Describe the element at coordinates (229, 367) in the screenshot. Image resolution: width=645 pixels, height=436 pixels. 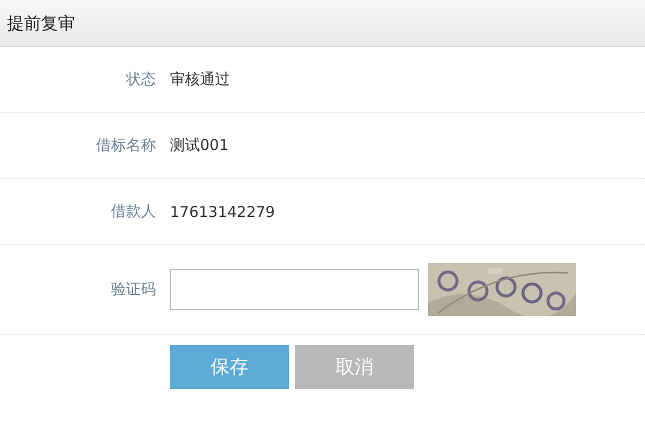
I see `save-button: 保存` at that location.